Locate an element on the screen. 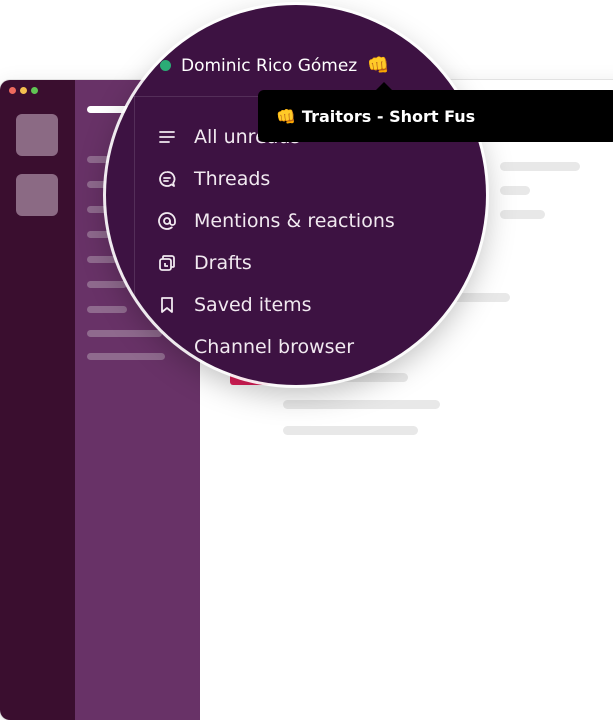  bookmark-icon is located at coordinates (167, 305).